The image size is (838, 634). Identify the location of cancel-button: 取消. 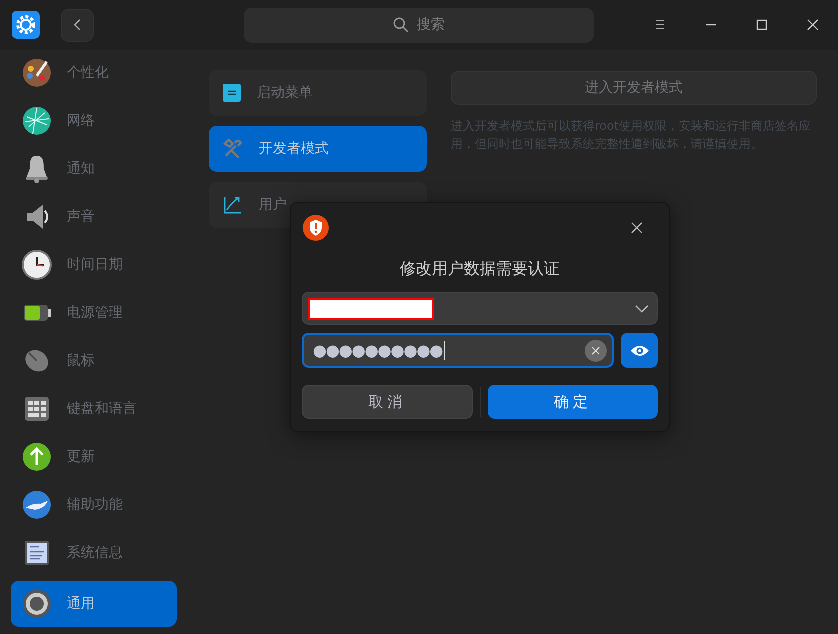
(387, 402).